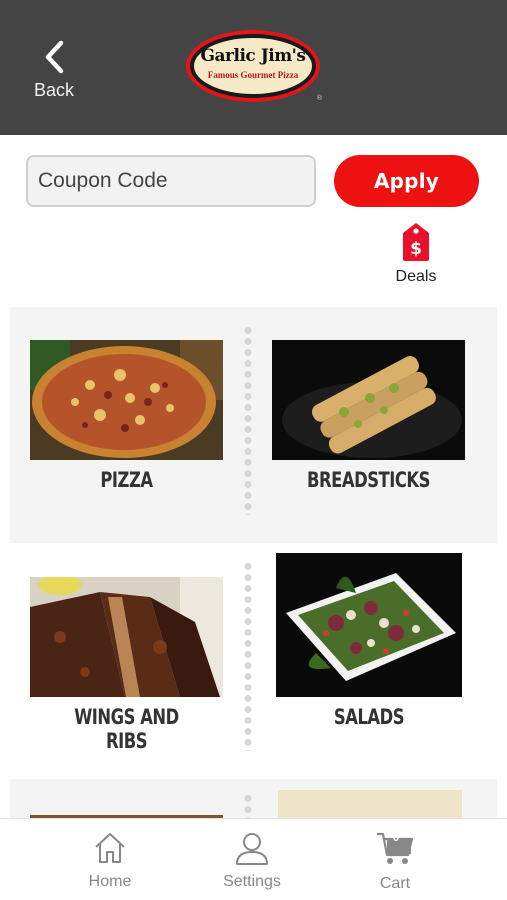  Describe the element at coordinates (54, 75) in the screenshot. I see `back-button: Back` at that location.